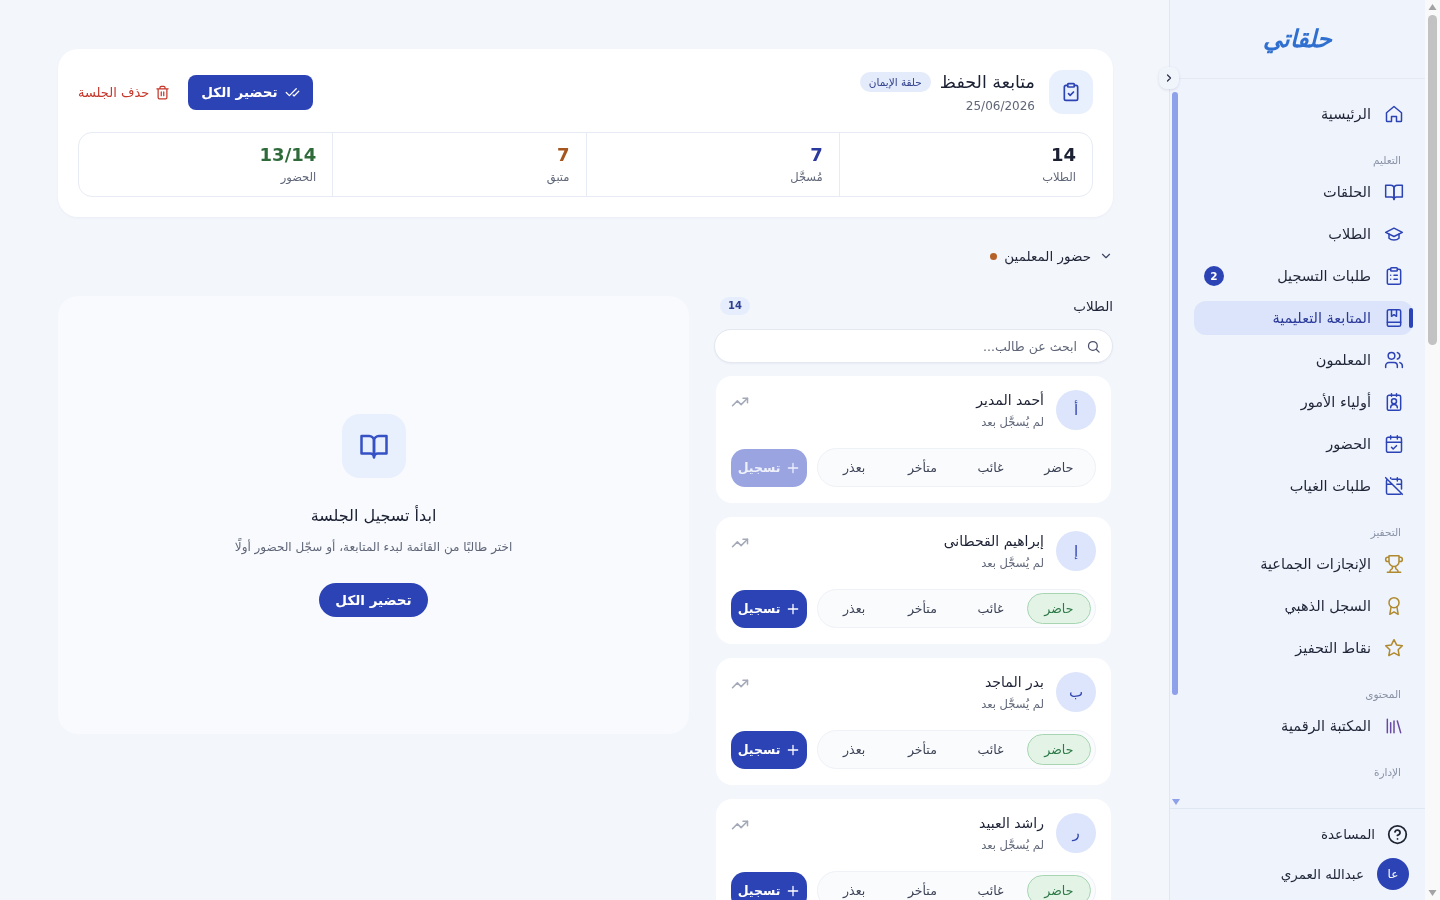  Describe the element at coordinates (124, 92) in the screenshot. I see `delete-session-link: حذف الجلسة` at that location.